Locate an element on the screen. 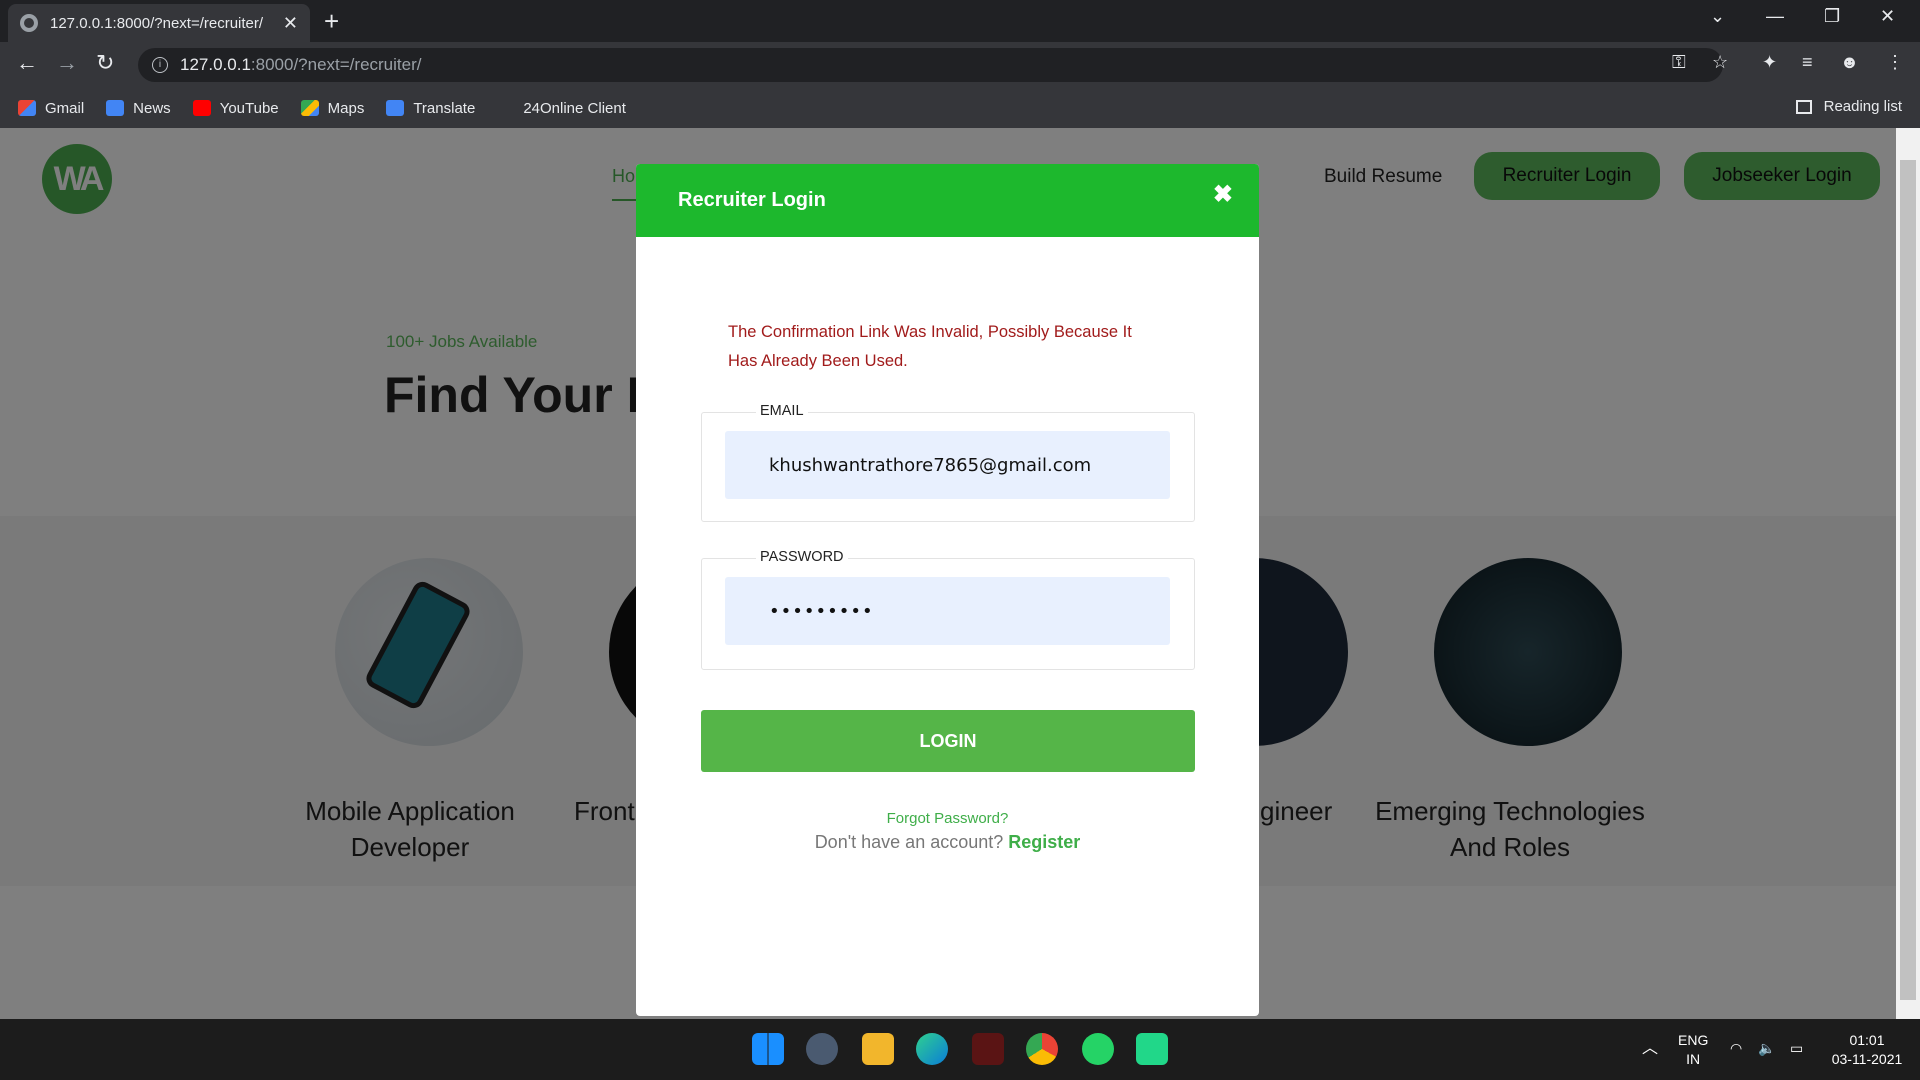 The image size is (1920, 1080). tray-chevron-icon: ︿ is located at coordinates (1650, 1048).